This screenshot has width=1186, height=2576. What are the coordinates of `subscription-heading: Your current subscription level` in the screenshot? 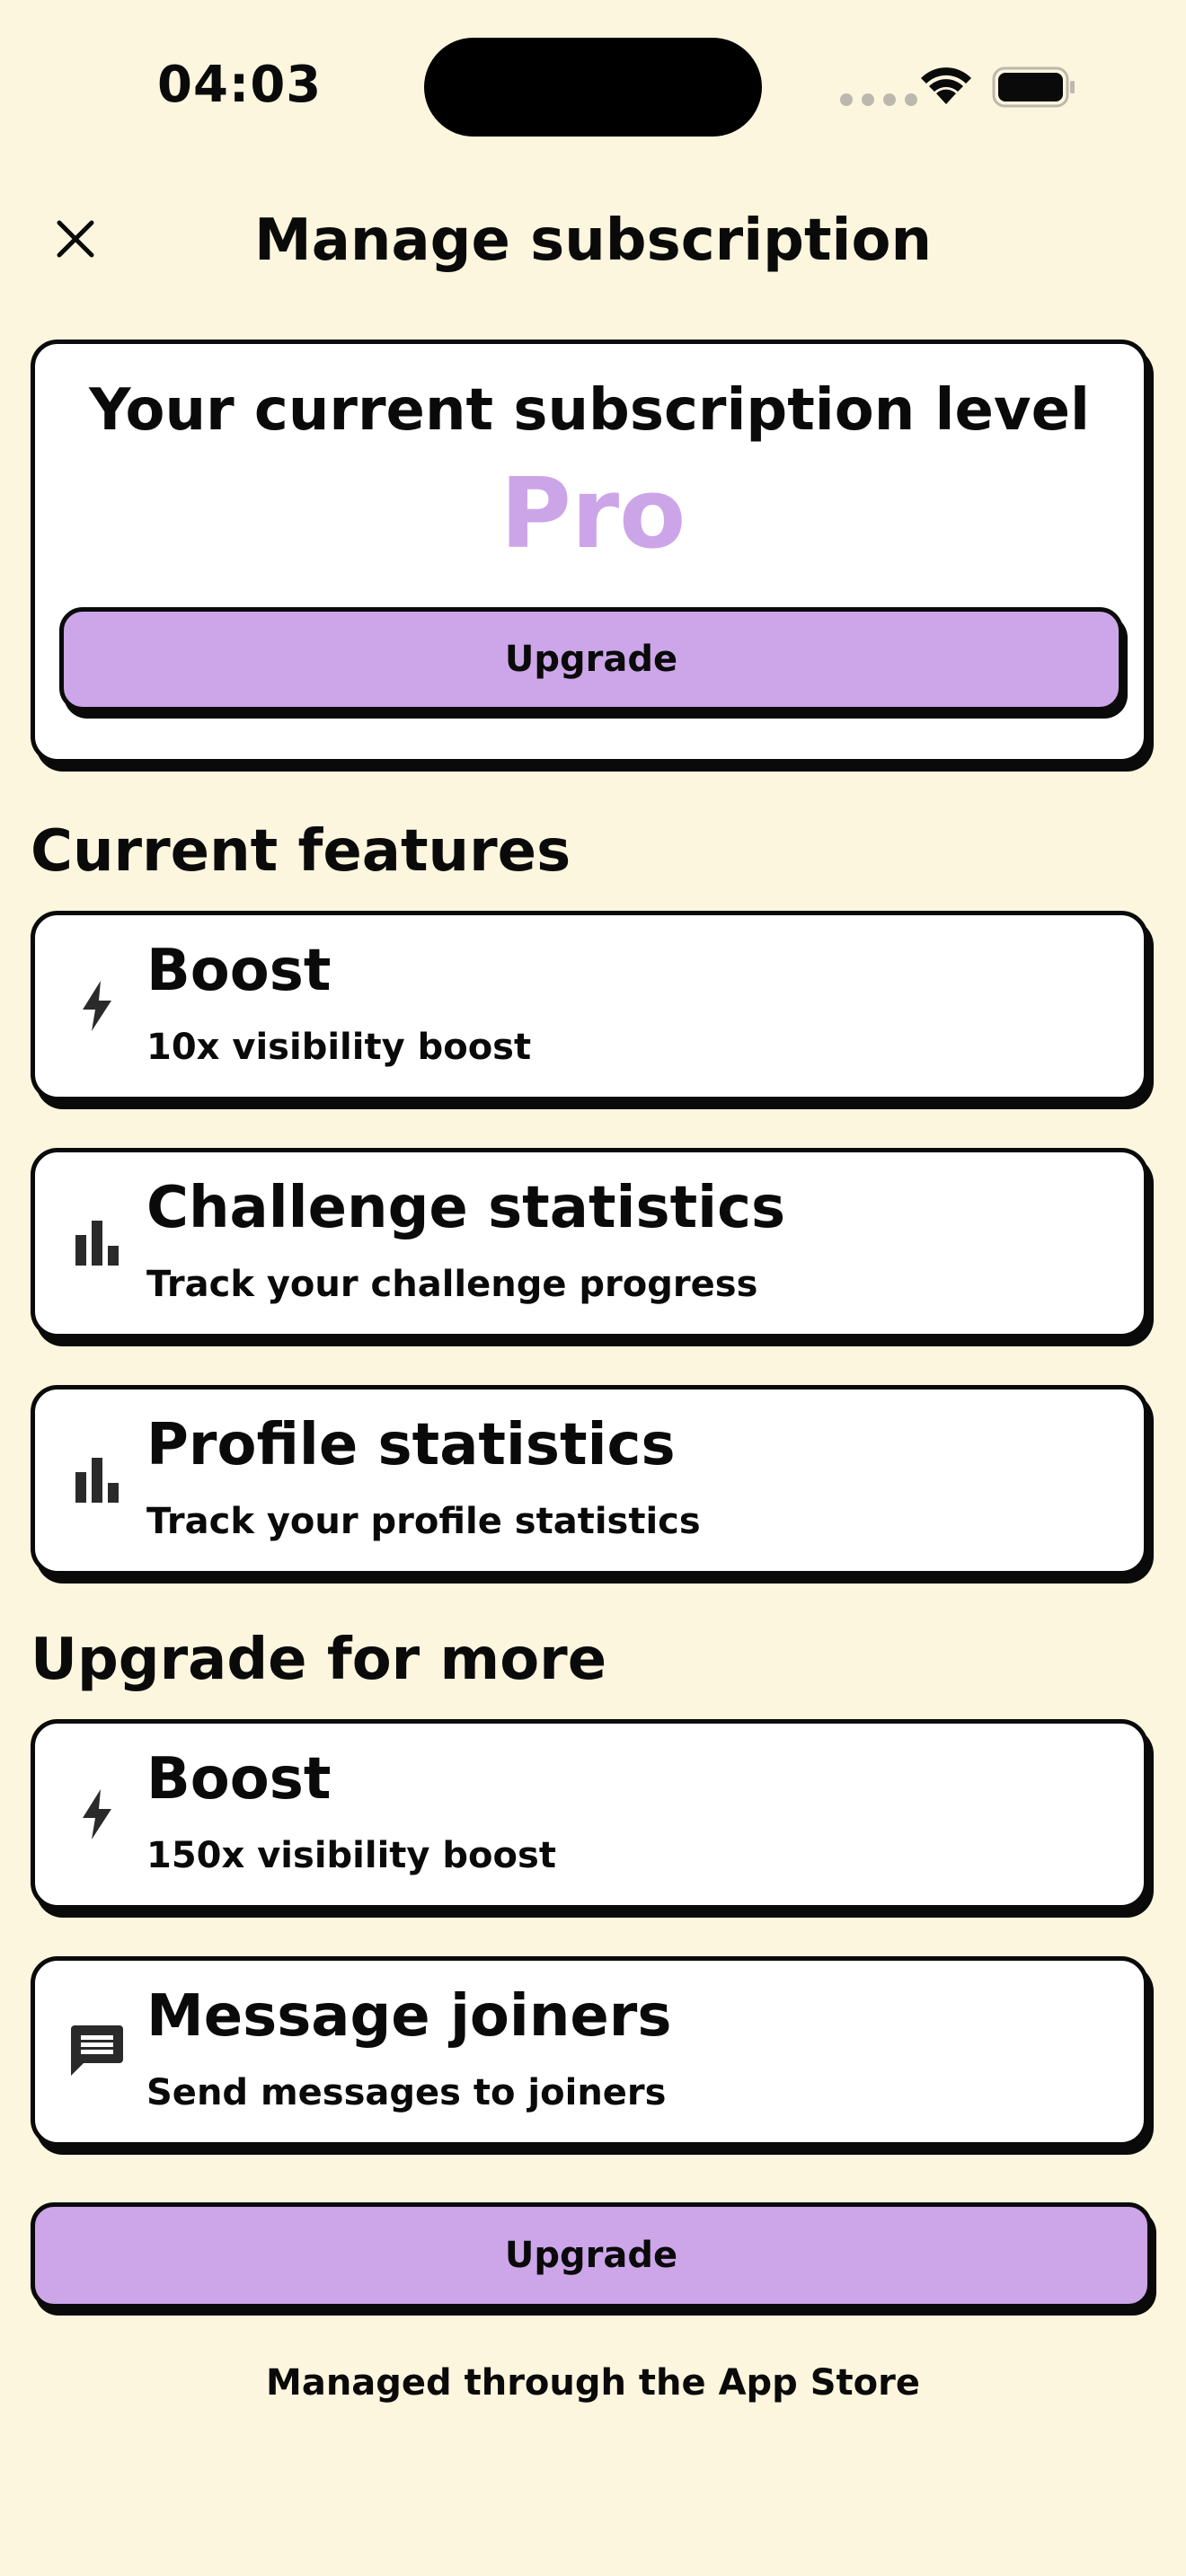 It's located at (589, 410).